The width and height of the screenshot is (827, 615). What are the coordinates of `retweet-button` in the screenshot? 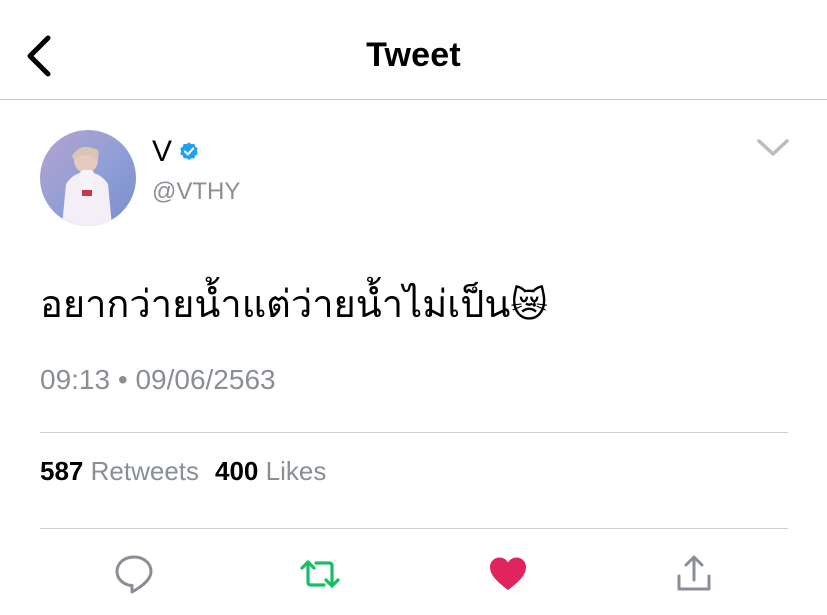 It's located at (320, 574).